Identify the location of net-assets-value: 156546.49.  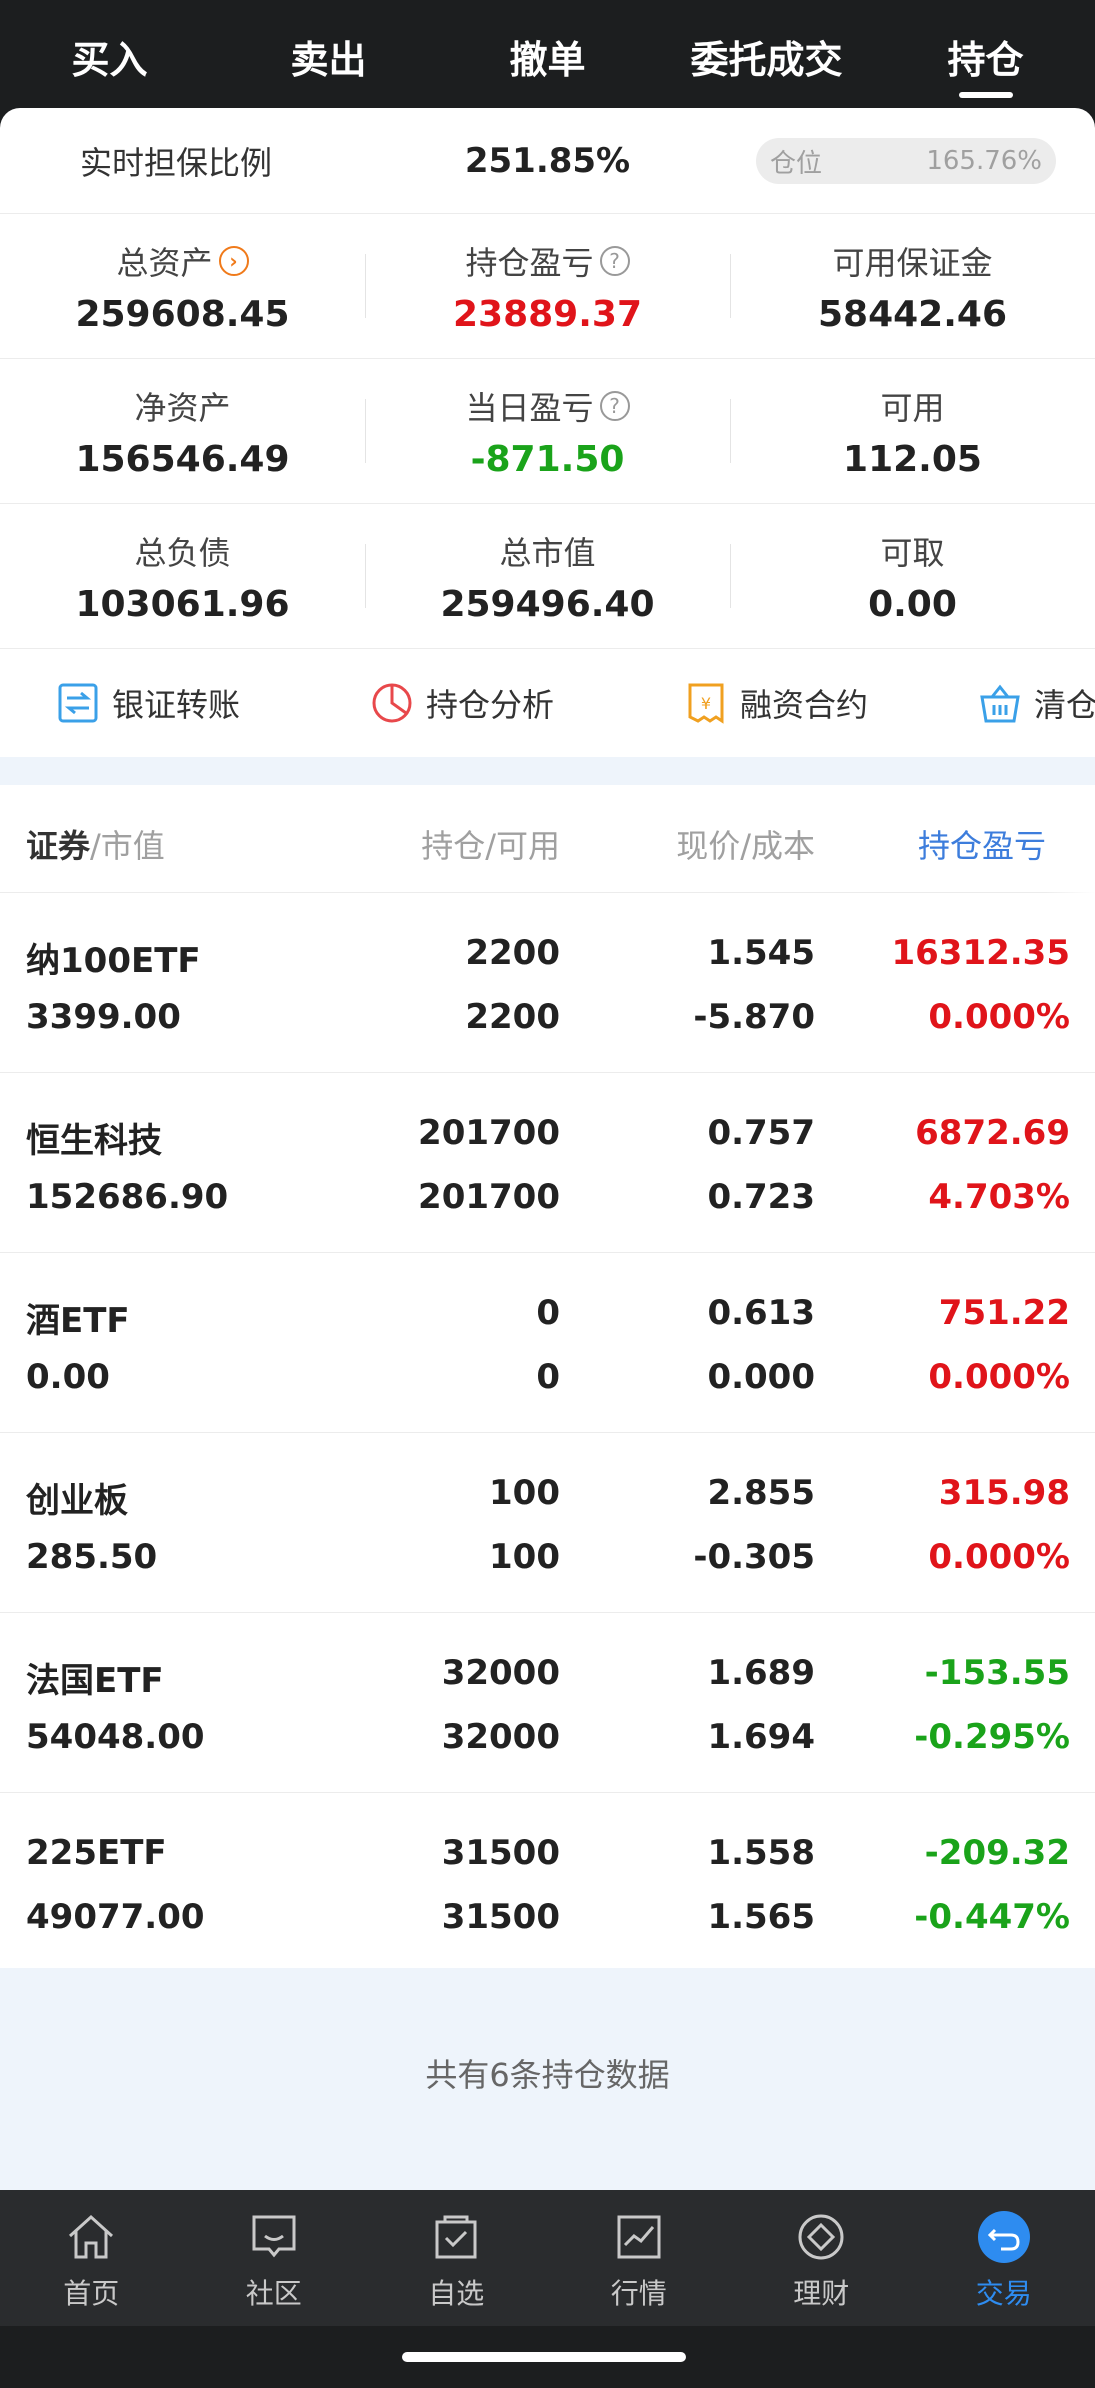
(182, 459).